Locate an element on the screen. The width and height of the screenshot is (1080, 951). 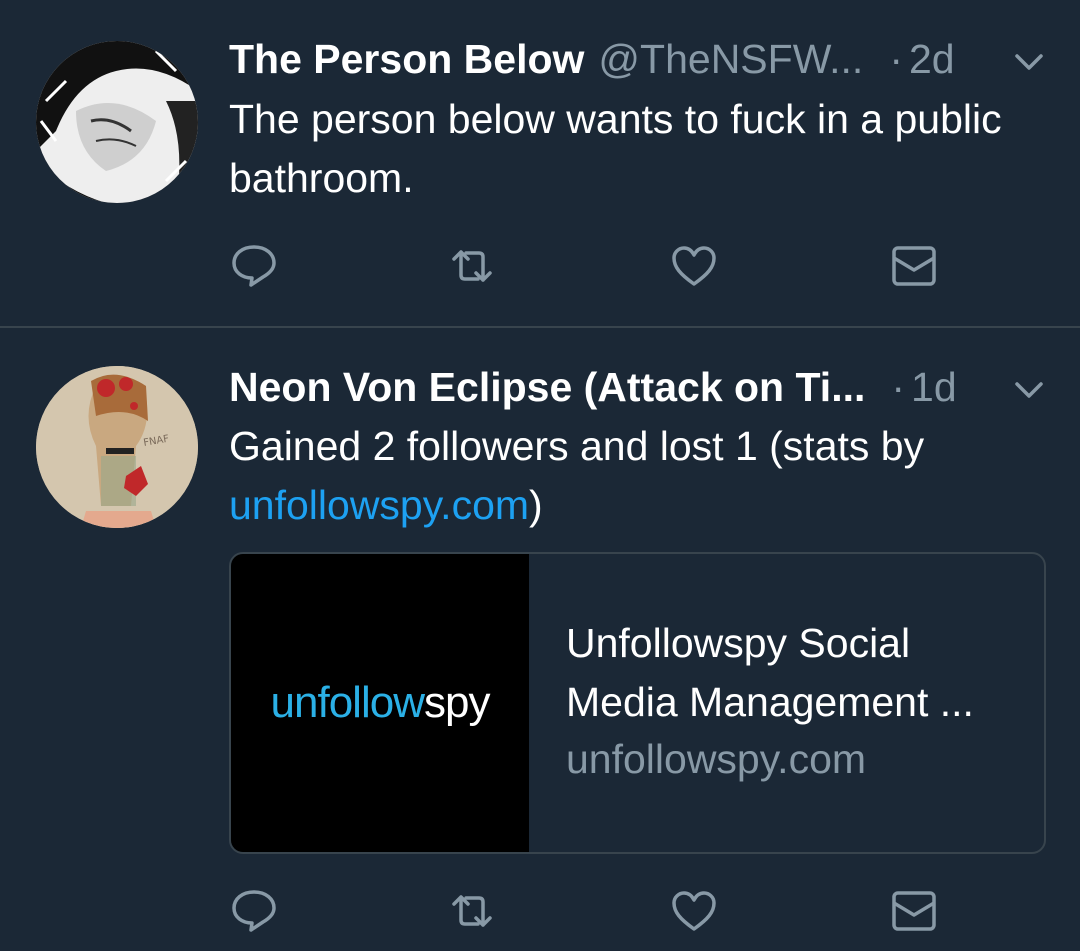
display-name: The Person Below is located at coordinates (406, 59).